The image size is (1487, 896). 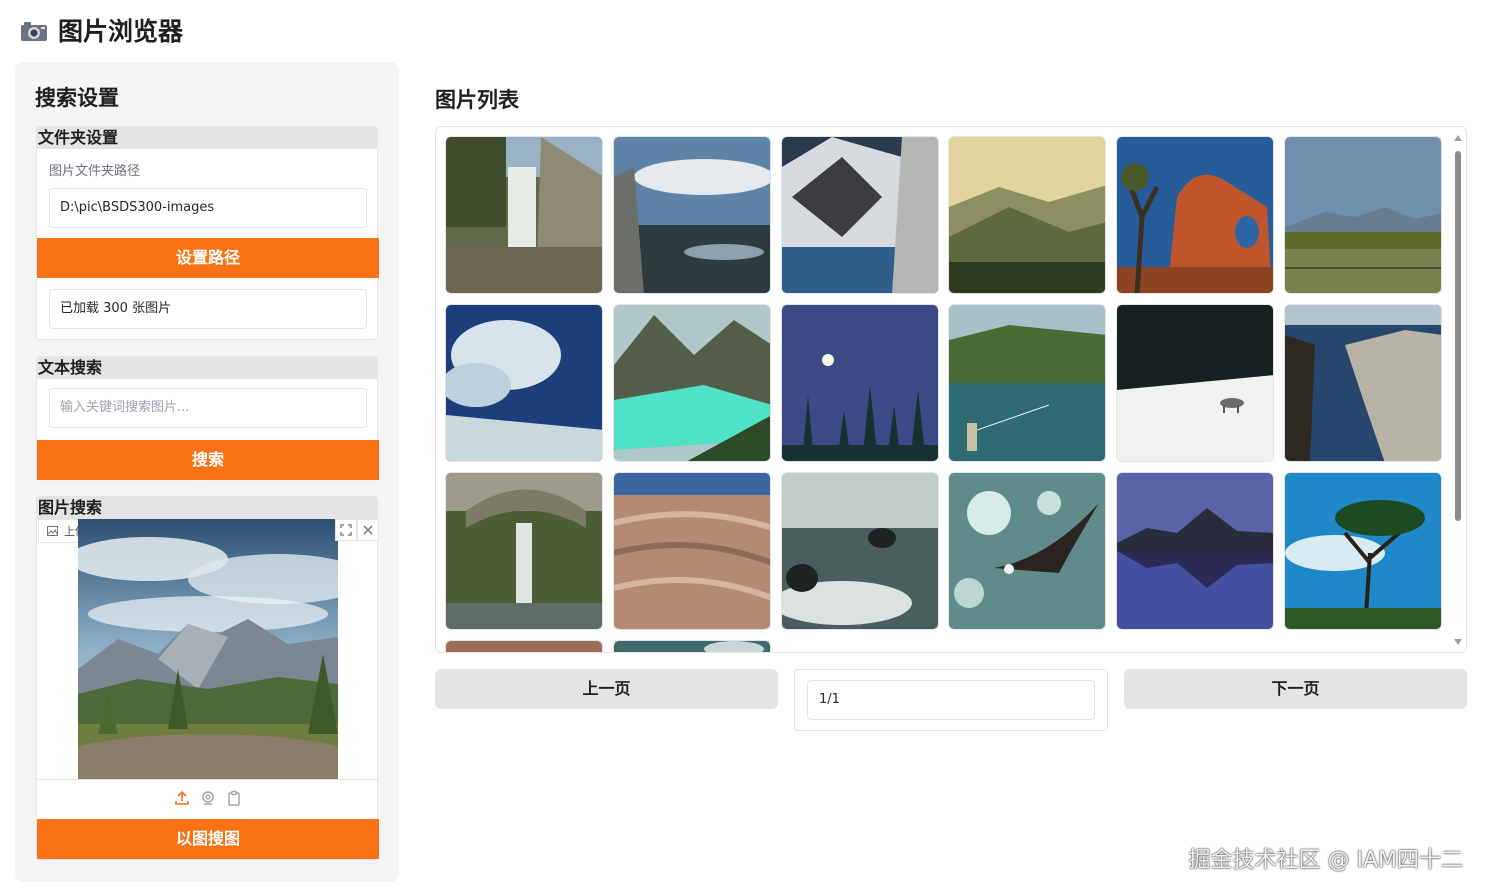 I want to click on gallery-thumb-hazy-hills, so click(x=1027, y=215).